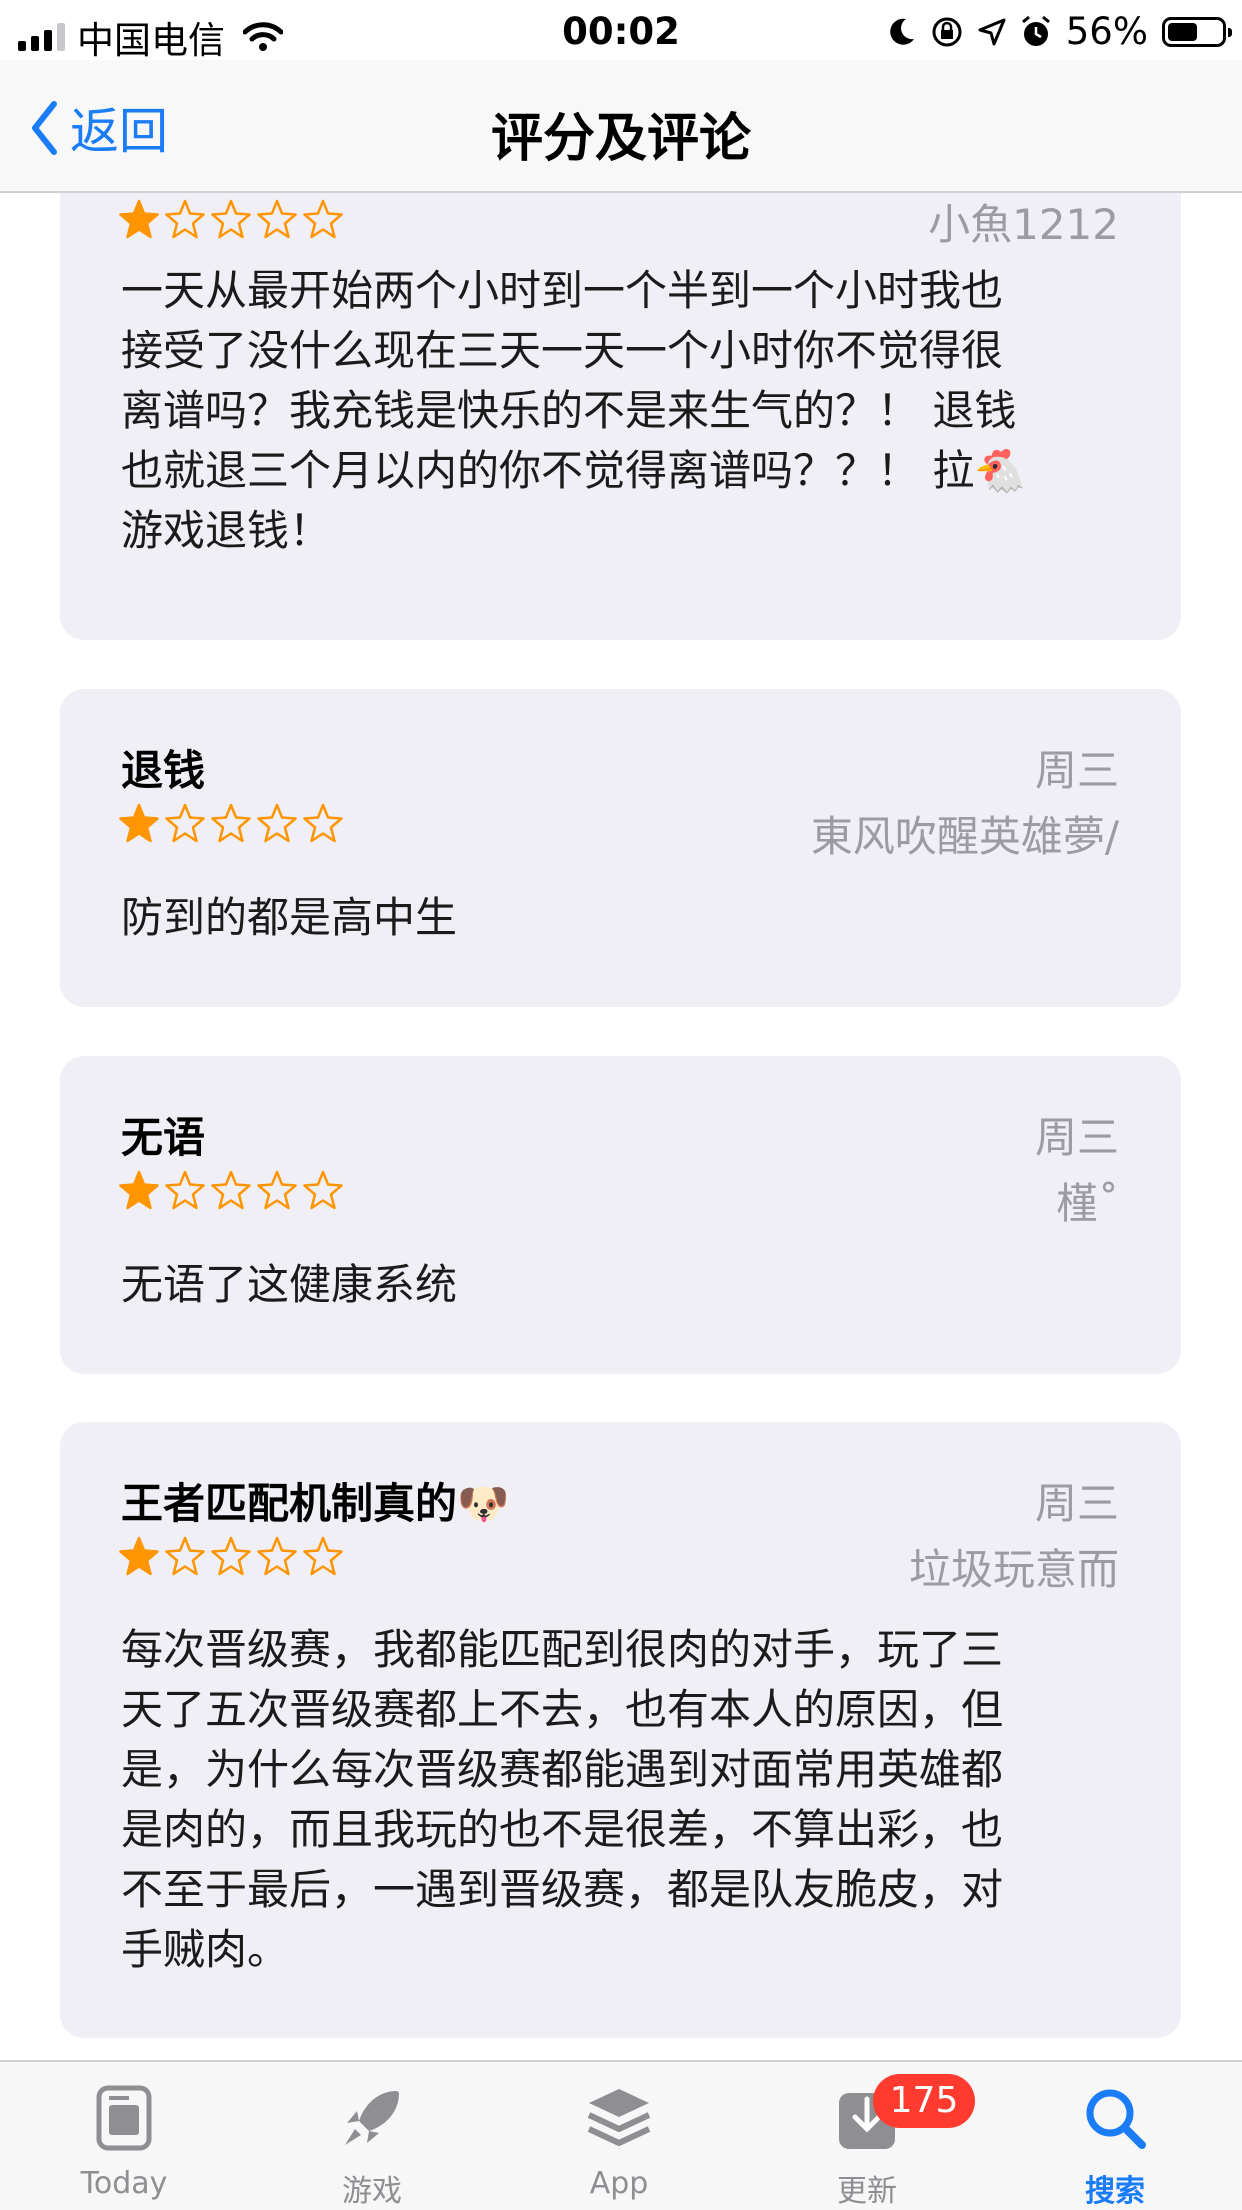 Image resolution: width=1242 pixels, height=2210 pixels. What do you see at coordinates (163, 770) in the screenshot?
I see `review-title: 退钱` at bounding box center [163, 770].